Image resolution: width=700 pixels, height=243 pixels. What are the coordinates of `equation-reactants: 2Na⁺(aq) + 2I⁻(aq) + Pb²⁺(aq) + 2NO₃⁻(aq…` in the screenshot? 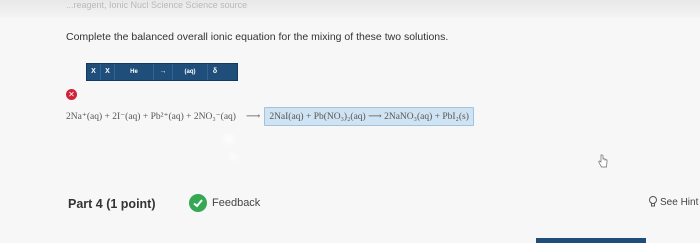 It's located at (151, 116).